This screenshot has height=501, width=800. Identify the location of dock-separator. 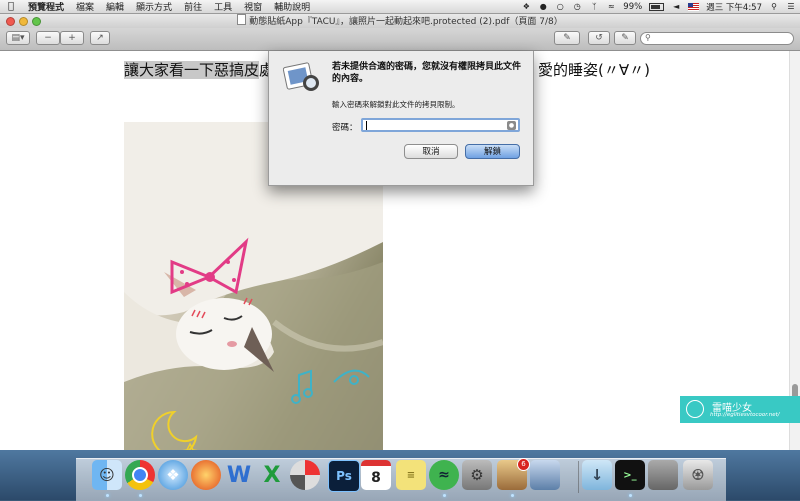
(578, 477).